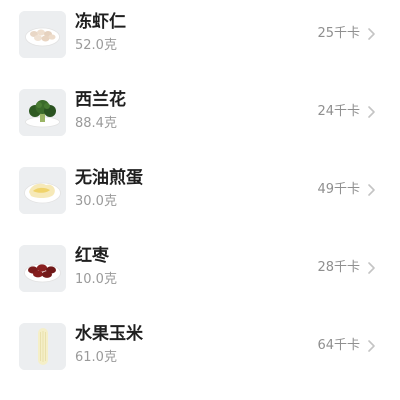 This screenshot has width=400, height=400. What do you see at coordinates (42, 112) in the screenshot?
I see `broccoli-icon` at bounding box center [42, 112].